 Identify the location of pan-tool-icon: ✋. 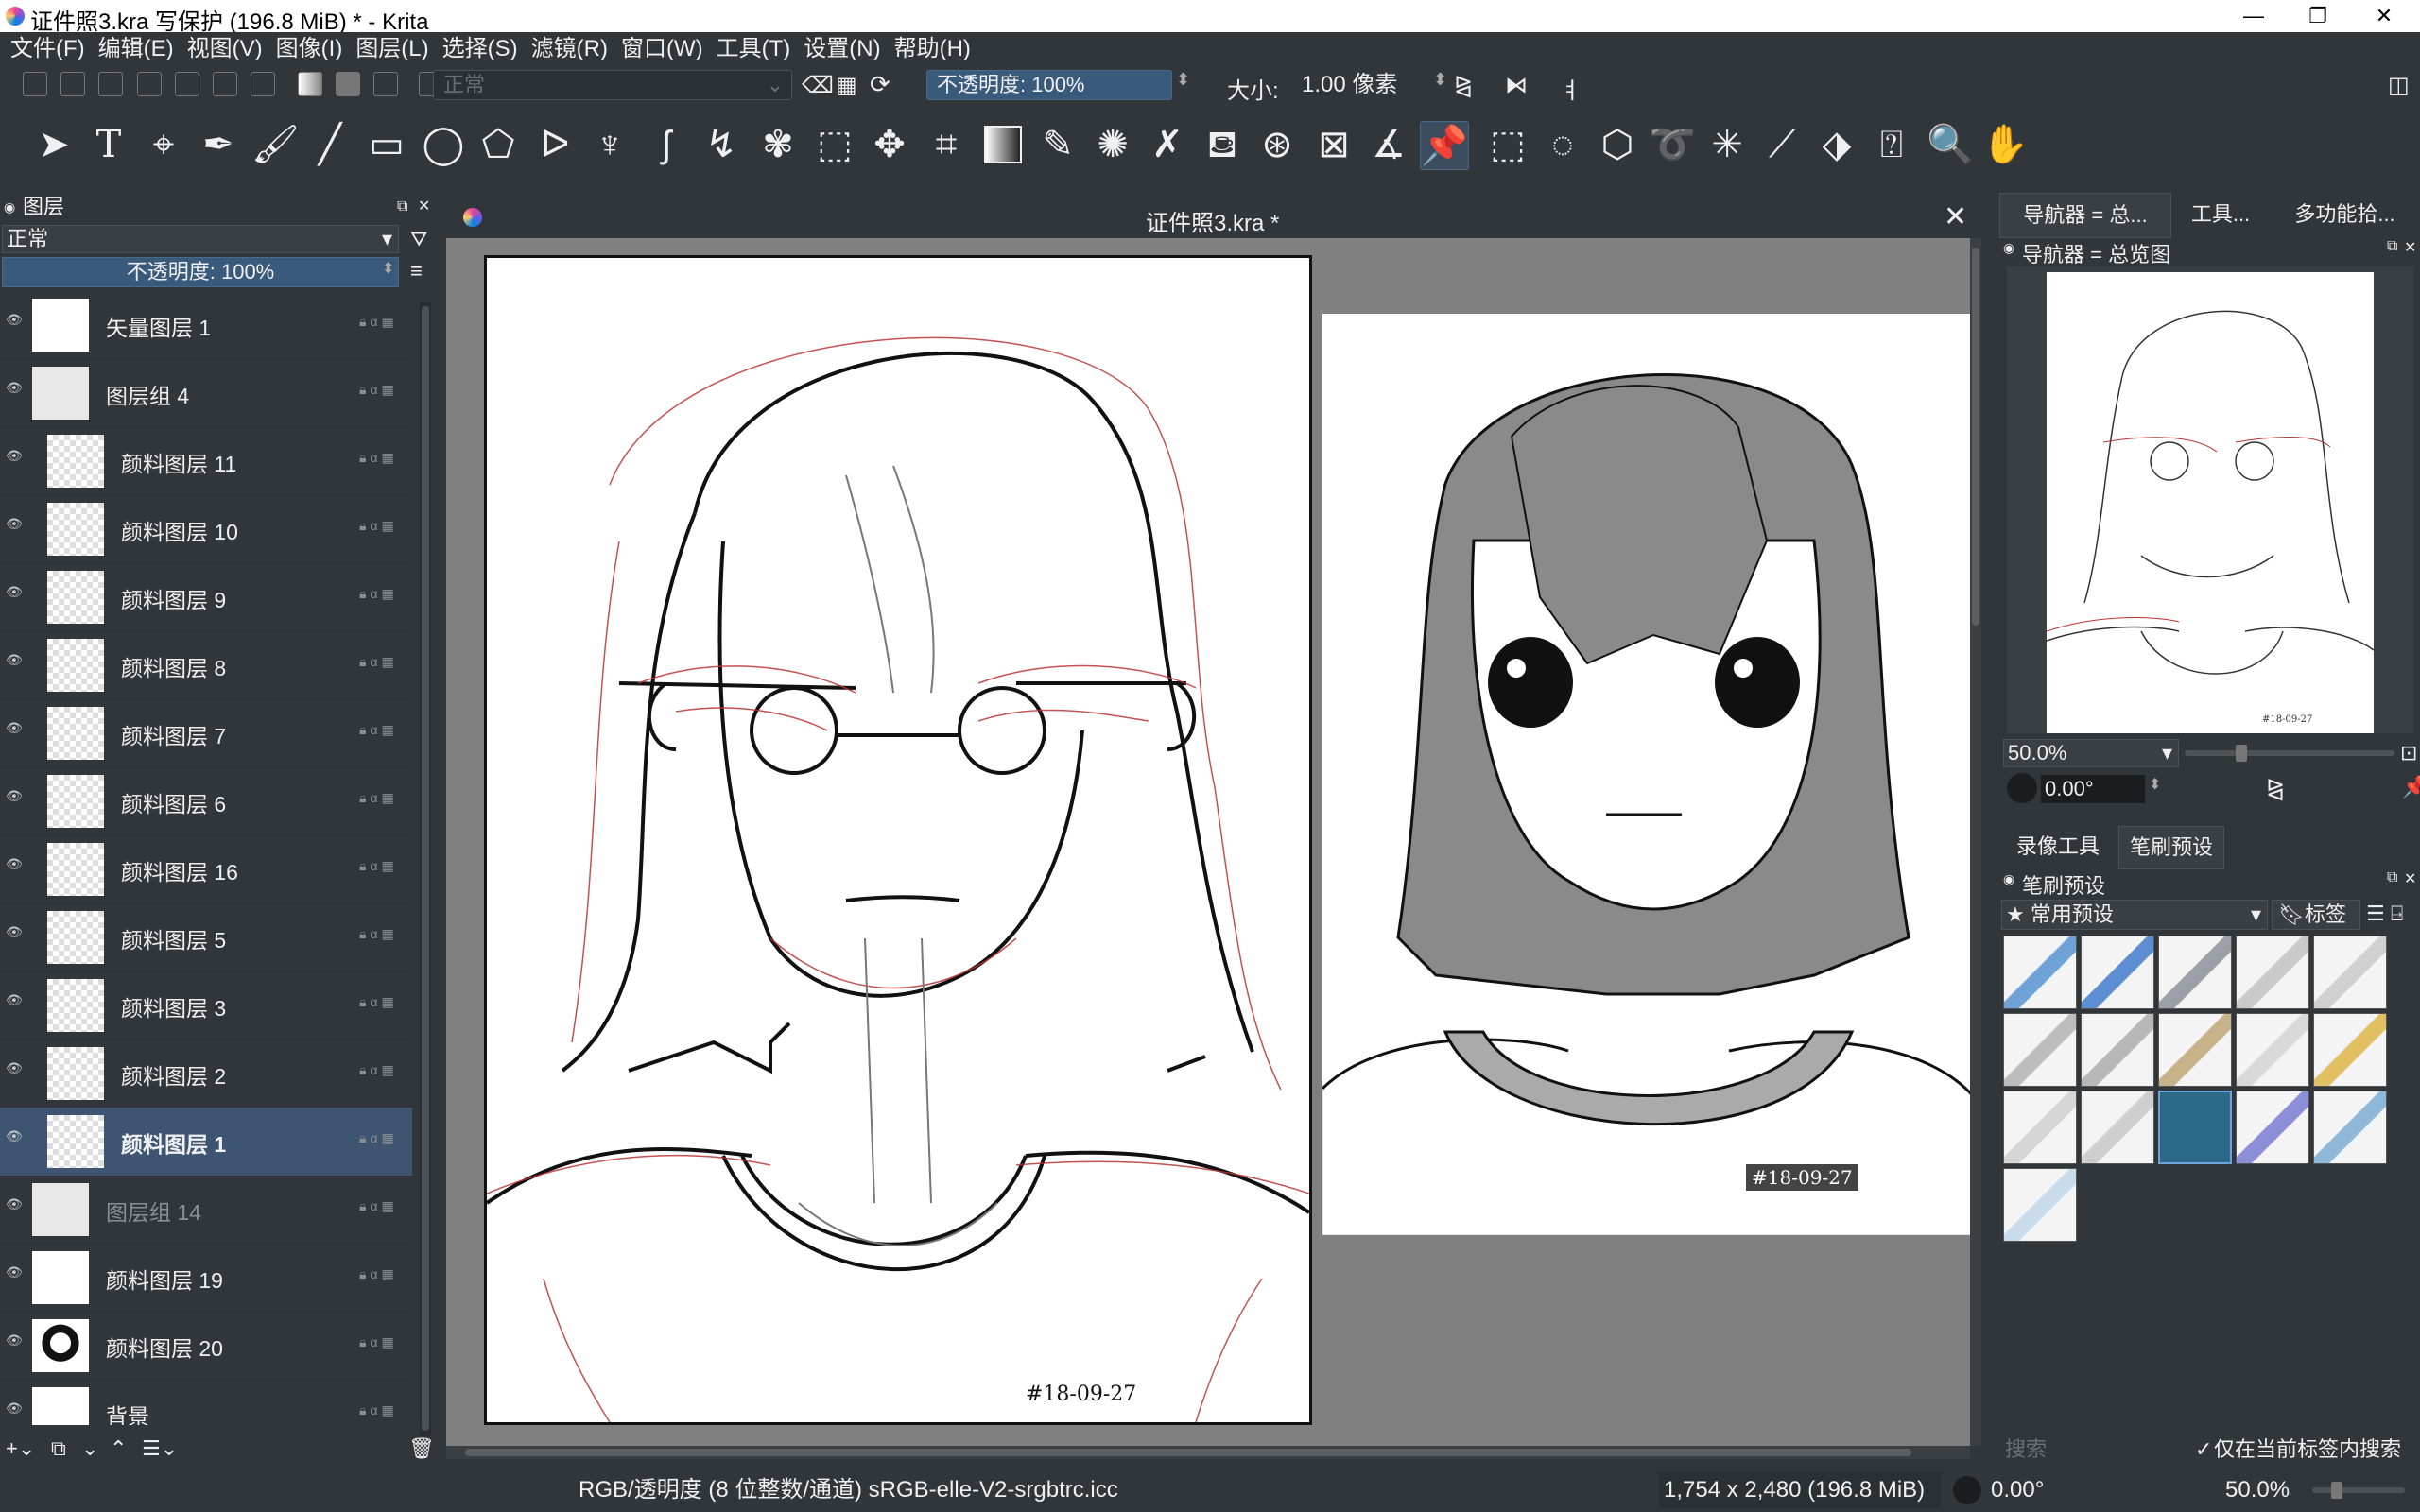
(2005, 144).